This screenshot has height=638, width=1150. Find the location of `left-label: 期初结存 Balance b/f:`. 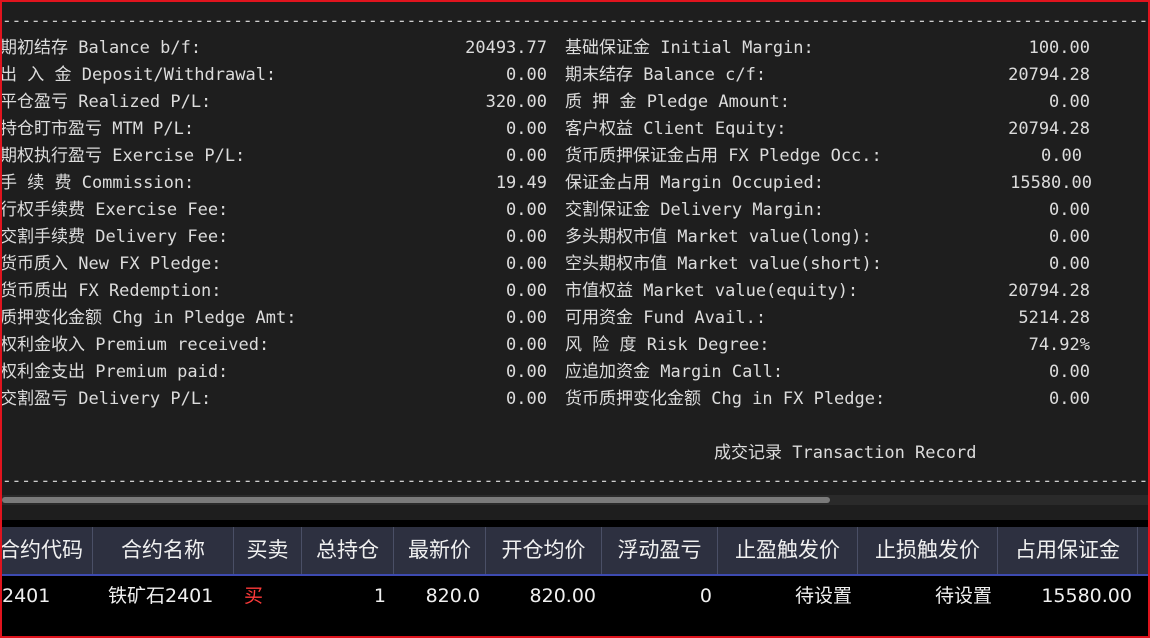

left-label: 期初结存 Balance b/f: is located at coordinates (101, 48).